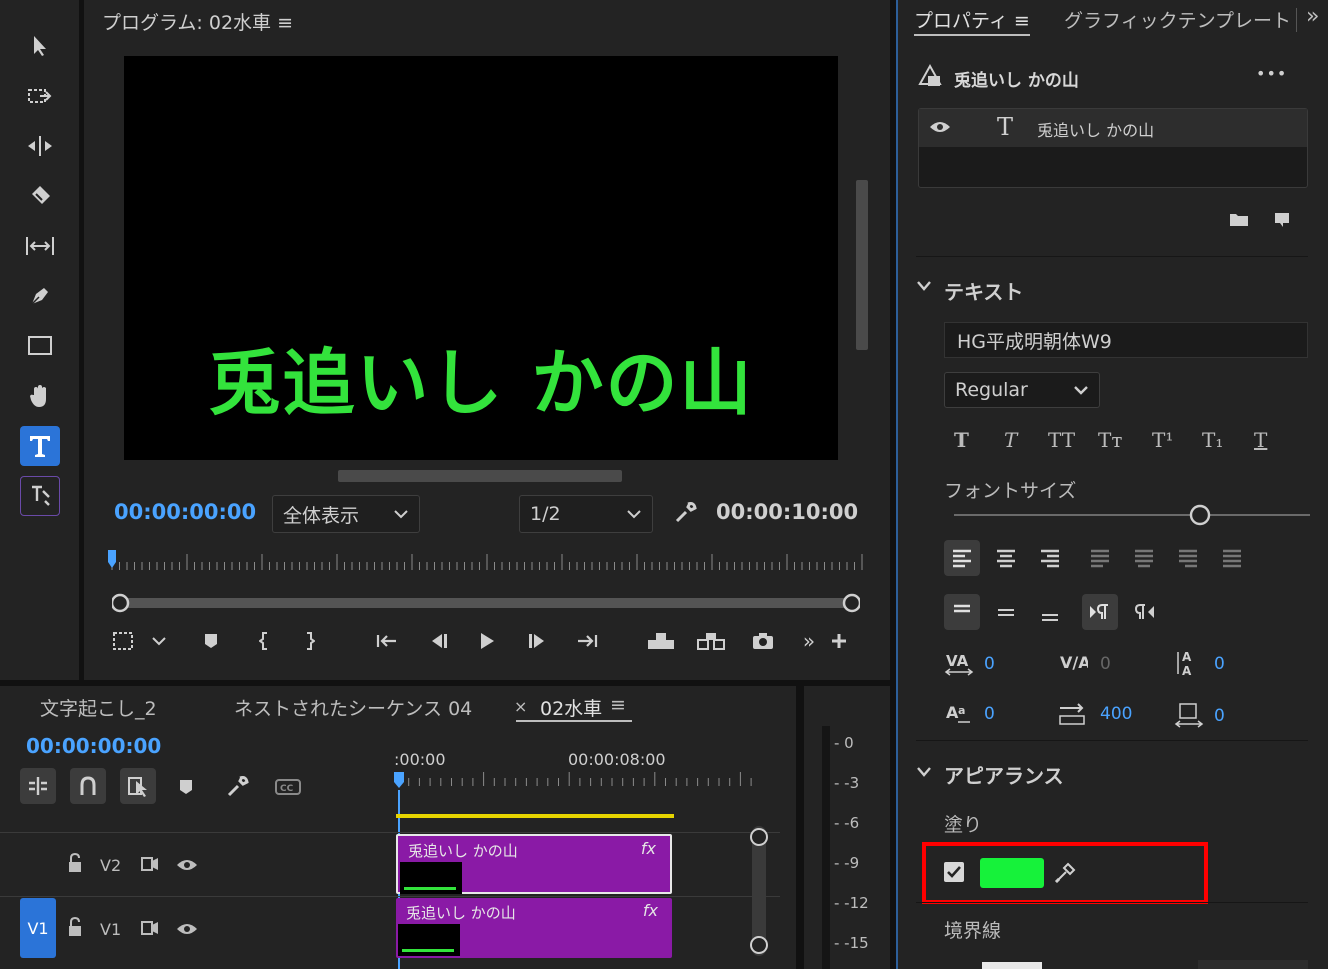  I want to click on zoom-handle-left, so click(121, 603).